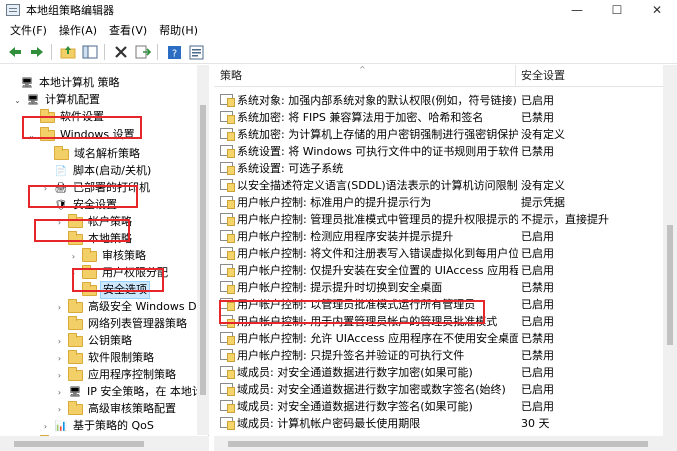 The width and height of the screenshot is (677, 451). I want to click on policy-row: 系统设置: 将 Windows 可执行文件中的证书规则用于软件... 已禁用, so click(439, 150).